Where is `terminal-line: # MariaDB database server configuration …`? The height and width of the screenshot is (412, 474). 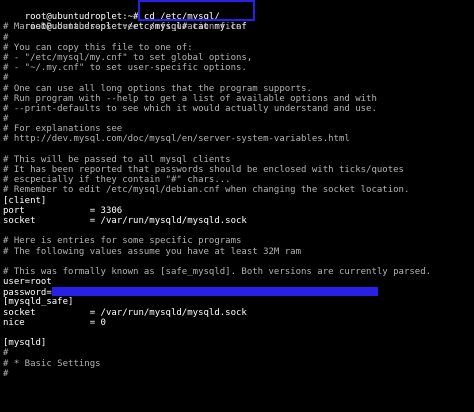
terminal-line: # MariaDB database server configuration … is located at coordinates (238, 27).